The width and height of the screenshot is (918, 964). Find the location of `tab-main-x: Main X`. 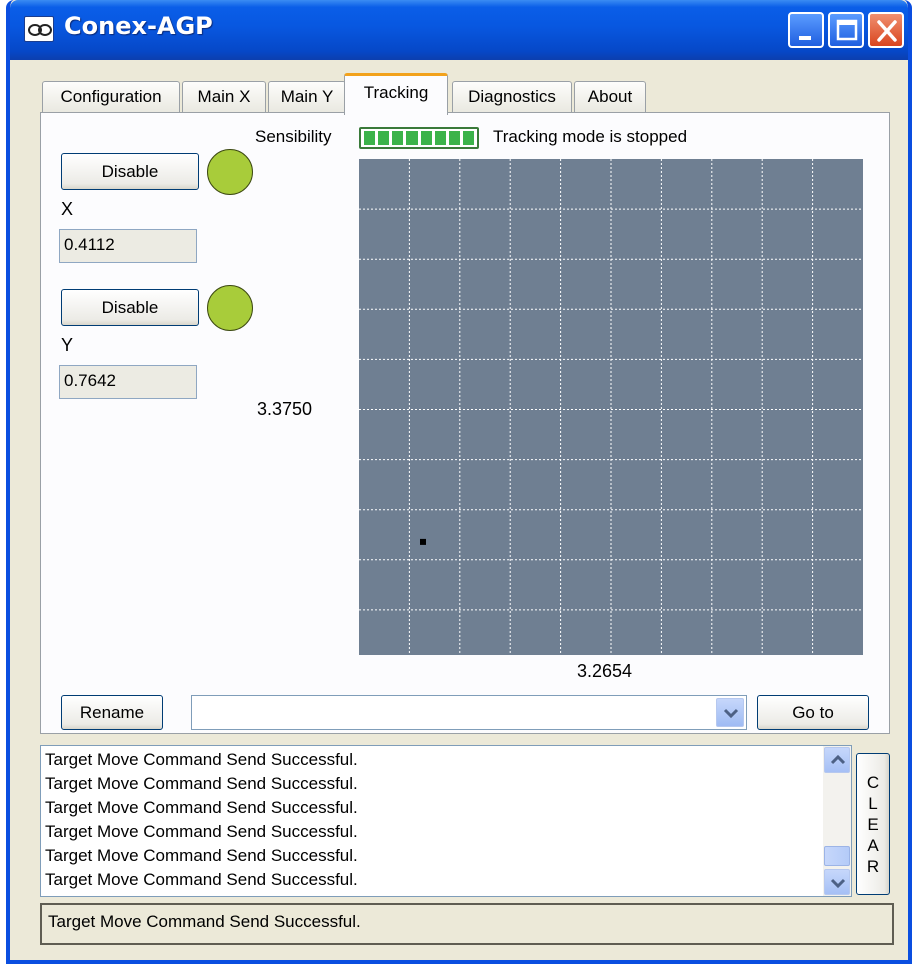

tab-main-x: Main X is located at coordinates (224, 97).